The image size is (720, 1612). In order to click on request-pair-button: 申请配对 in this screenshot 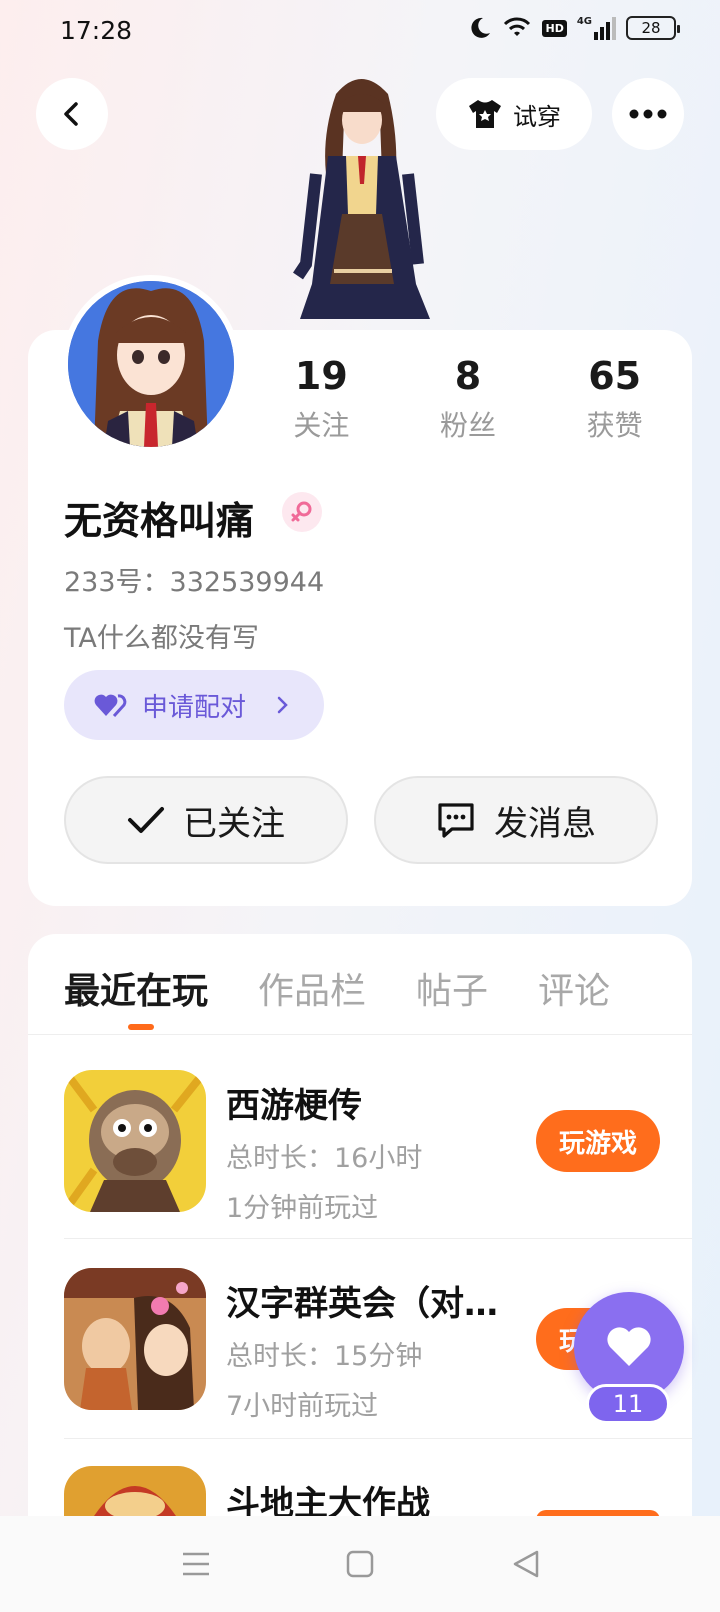, I will do `click(194, 705)`.